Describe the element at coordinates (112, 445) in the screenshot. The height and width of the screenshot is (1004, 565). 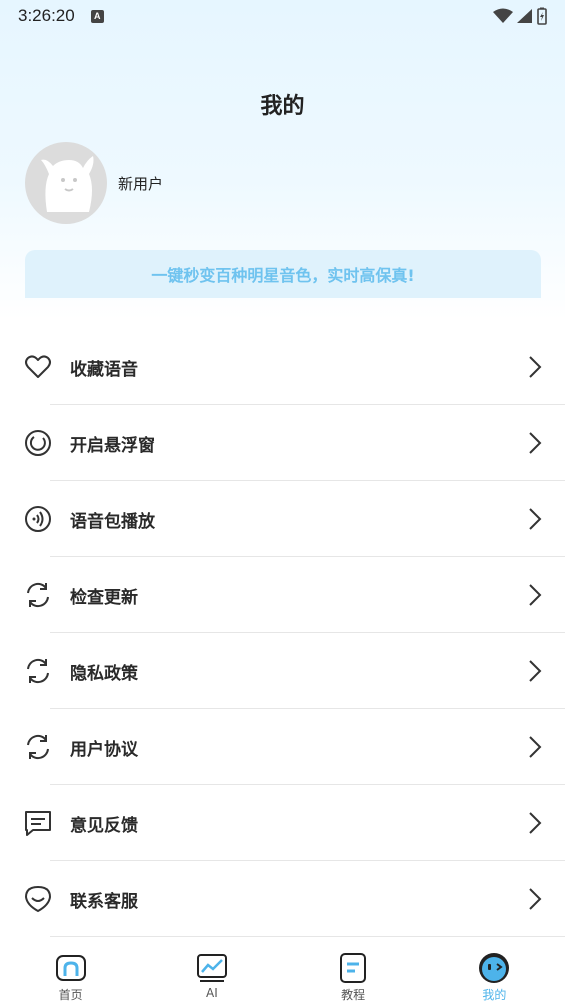
I see `menu-item-label: 开启悬浮窗` at that location.